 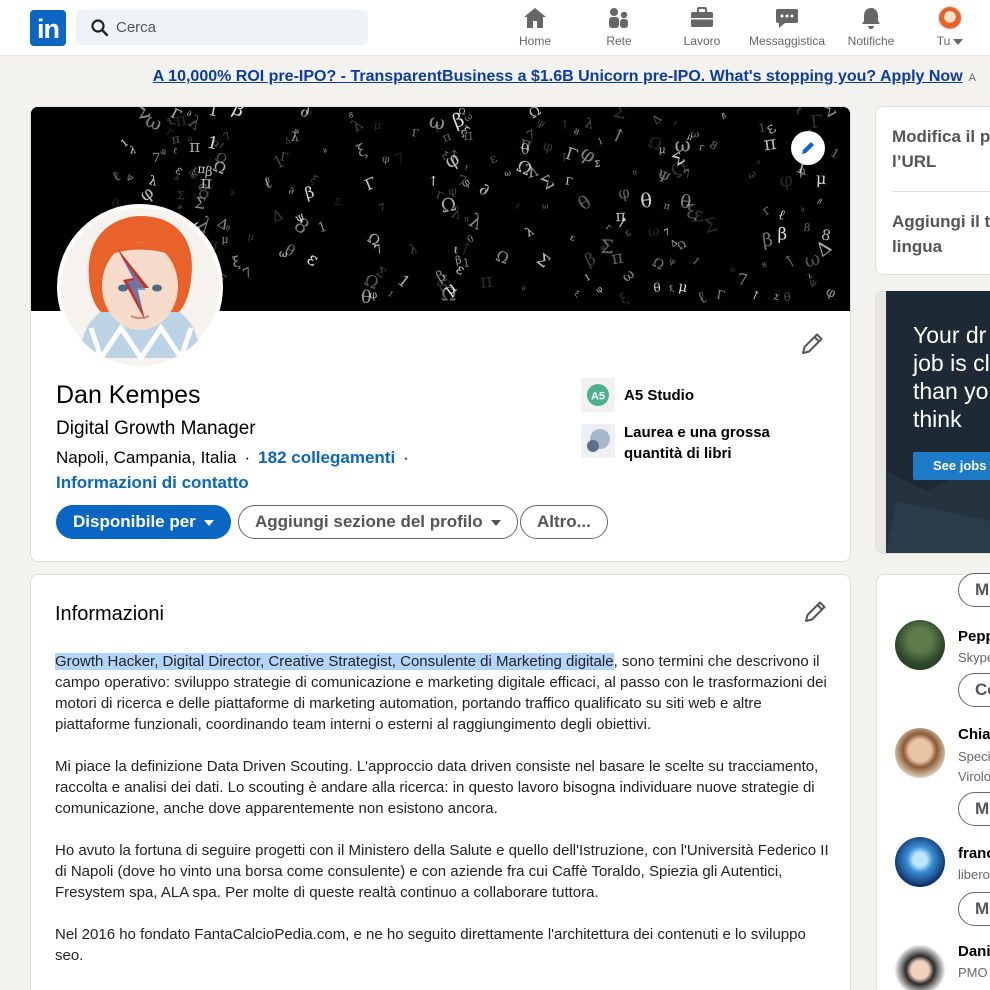 I want to click on open-to-button: Disponibile per, so click(x=143, y=522).